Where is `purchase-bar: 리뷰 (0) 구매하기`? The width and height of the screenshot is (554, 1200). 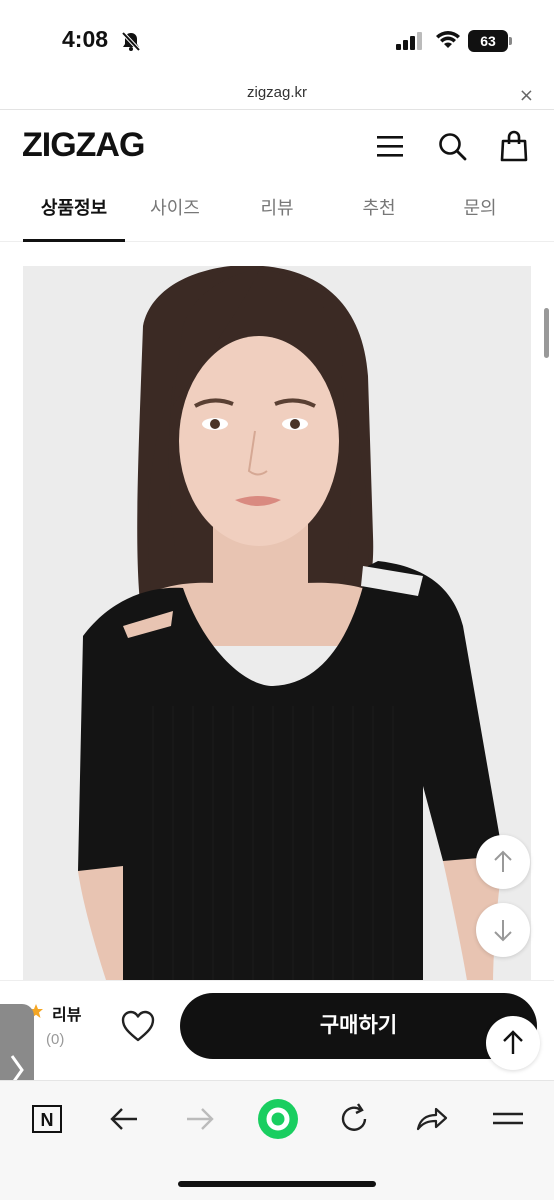
purchase-bar: 리뷰 (0) 구매하기 is located at coordinates (277, 1030).